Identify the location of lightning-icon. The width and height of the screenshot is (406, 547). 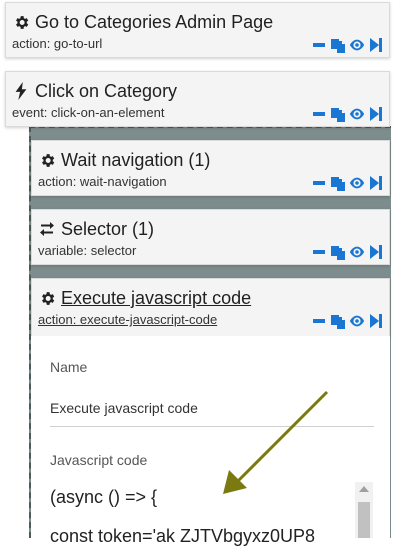
(21, 91).